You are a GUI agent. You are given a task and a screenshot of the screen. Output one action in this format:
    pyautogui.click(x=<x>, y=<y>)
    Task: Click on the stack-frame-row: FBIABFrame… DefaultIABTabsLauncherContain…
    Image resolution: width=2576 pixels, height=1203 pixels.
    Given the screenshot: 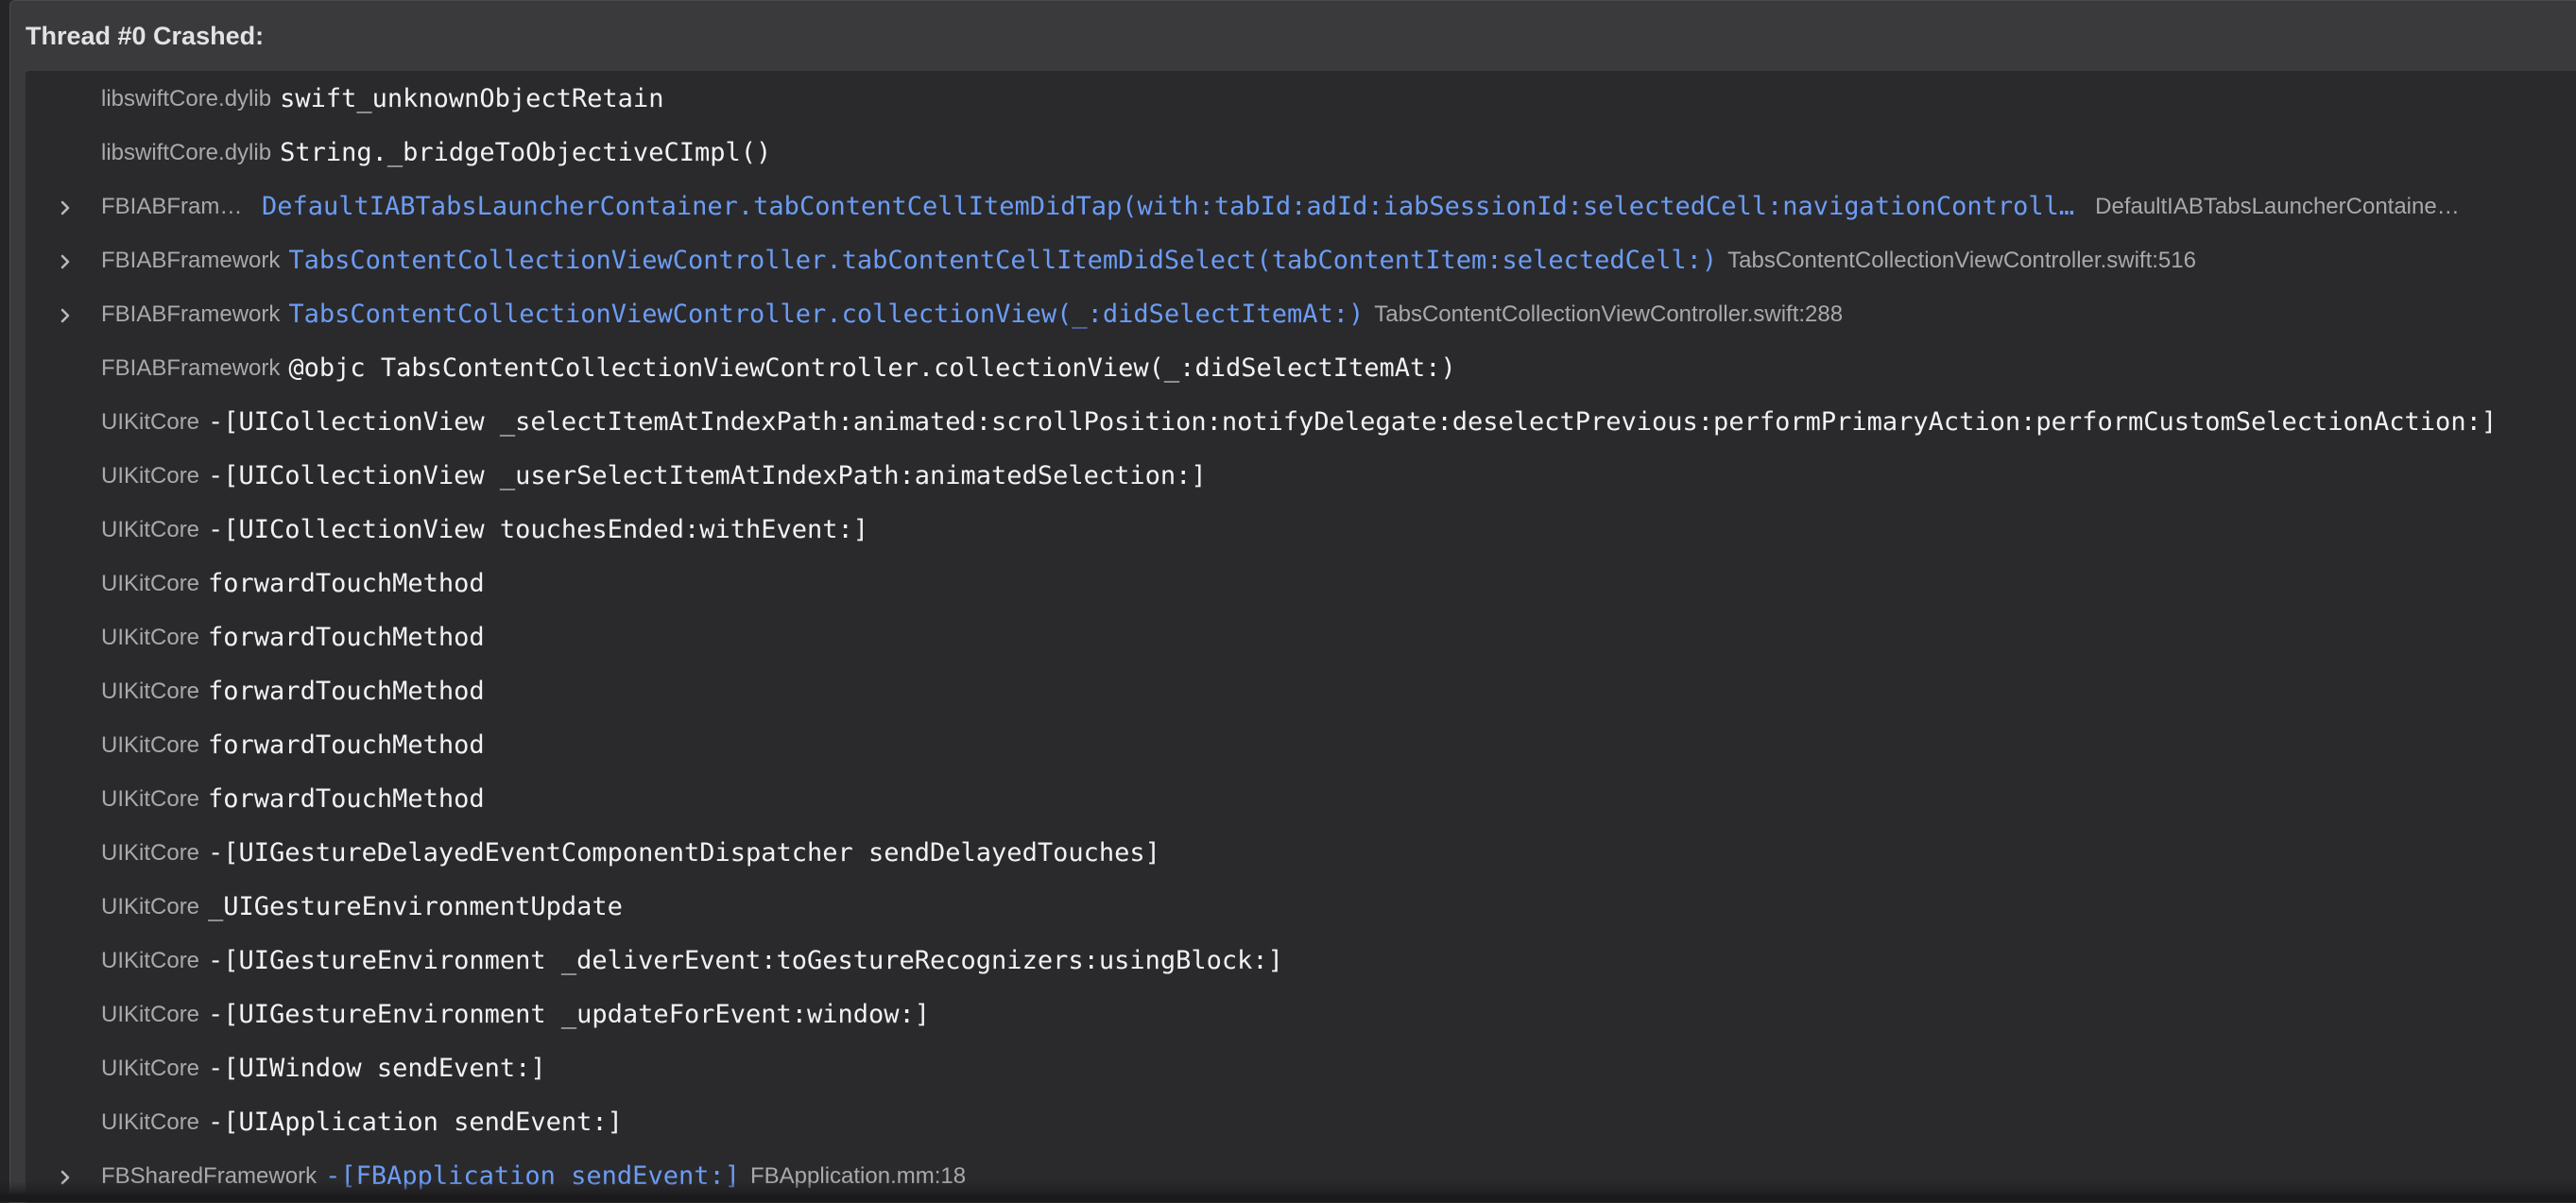 What is the action you would take?
    pyautogui.click(x=1301, y=206)
    